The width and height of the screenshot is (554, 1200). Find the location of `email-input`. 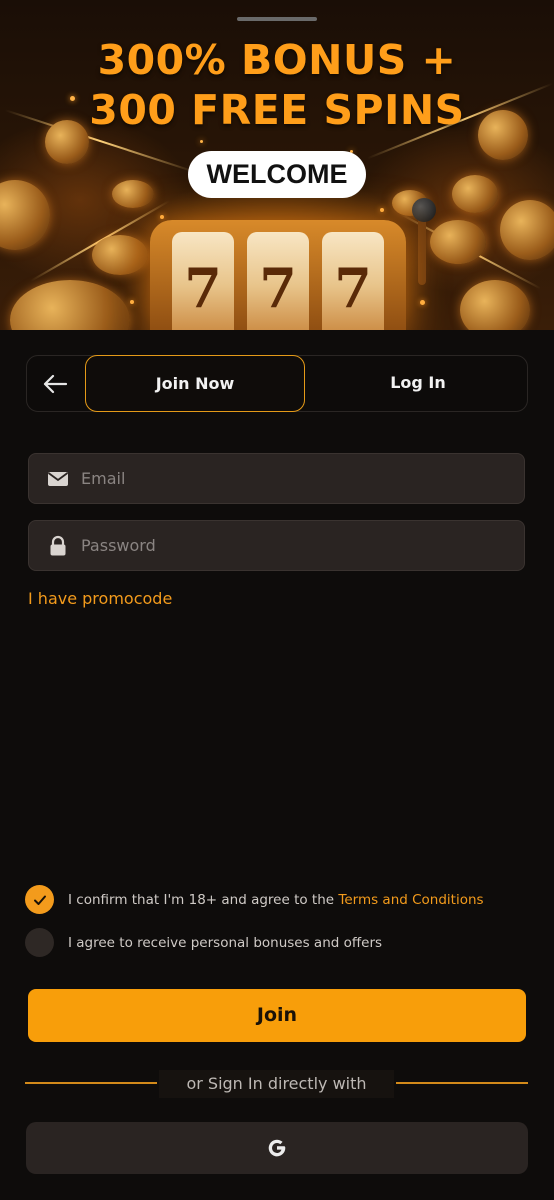

email-input is located at coordinates (296, 478).